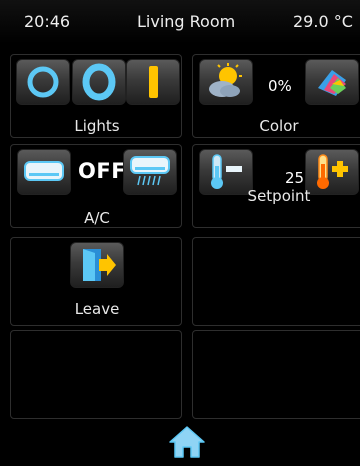 The image size is (360, 466). I want to click on lights-on-button, so click(99, 82).